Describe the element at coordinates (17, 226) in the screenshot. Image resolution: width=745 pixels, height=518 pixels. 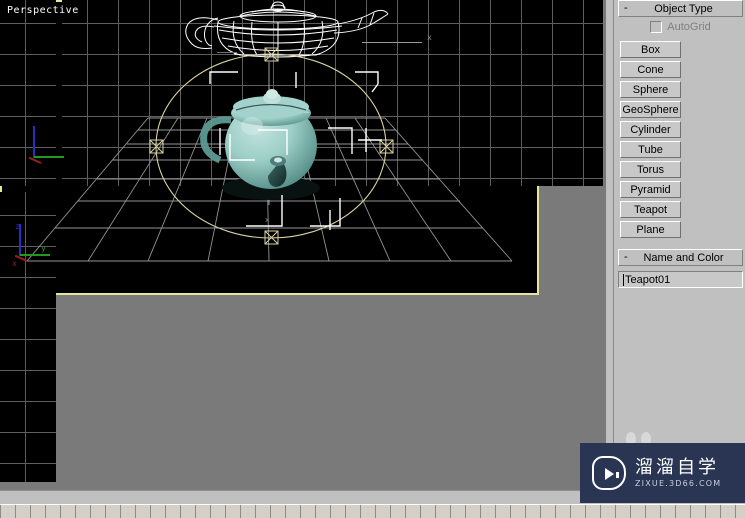
I see `tripod-z-label: z` at that location.